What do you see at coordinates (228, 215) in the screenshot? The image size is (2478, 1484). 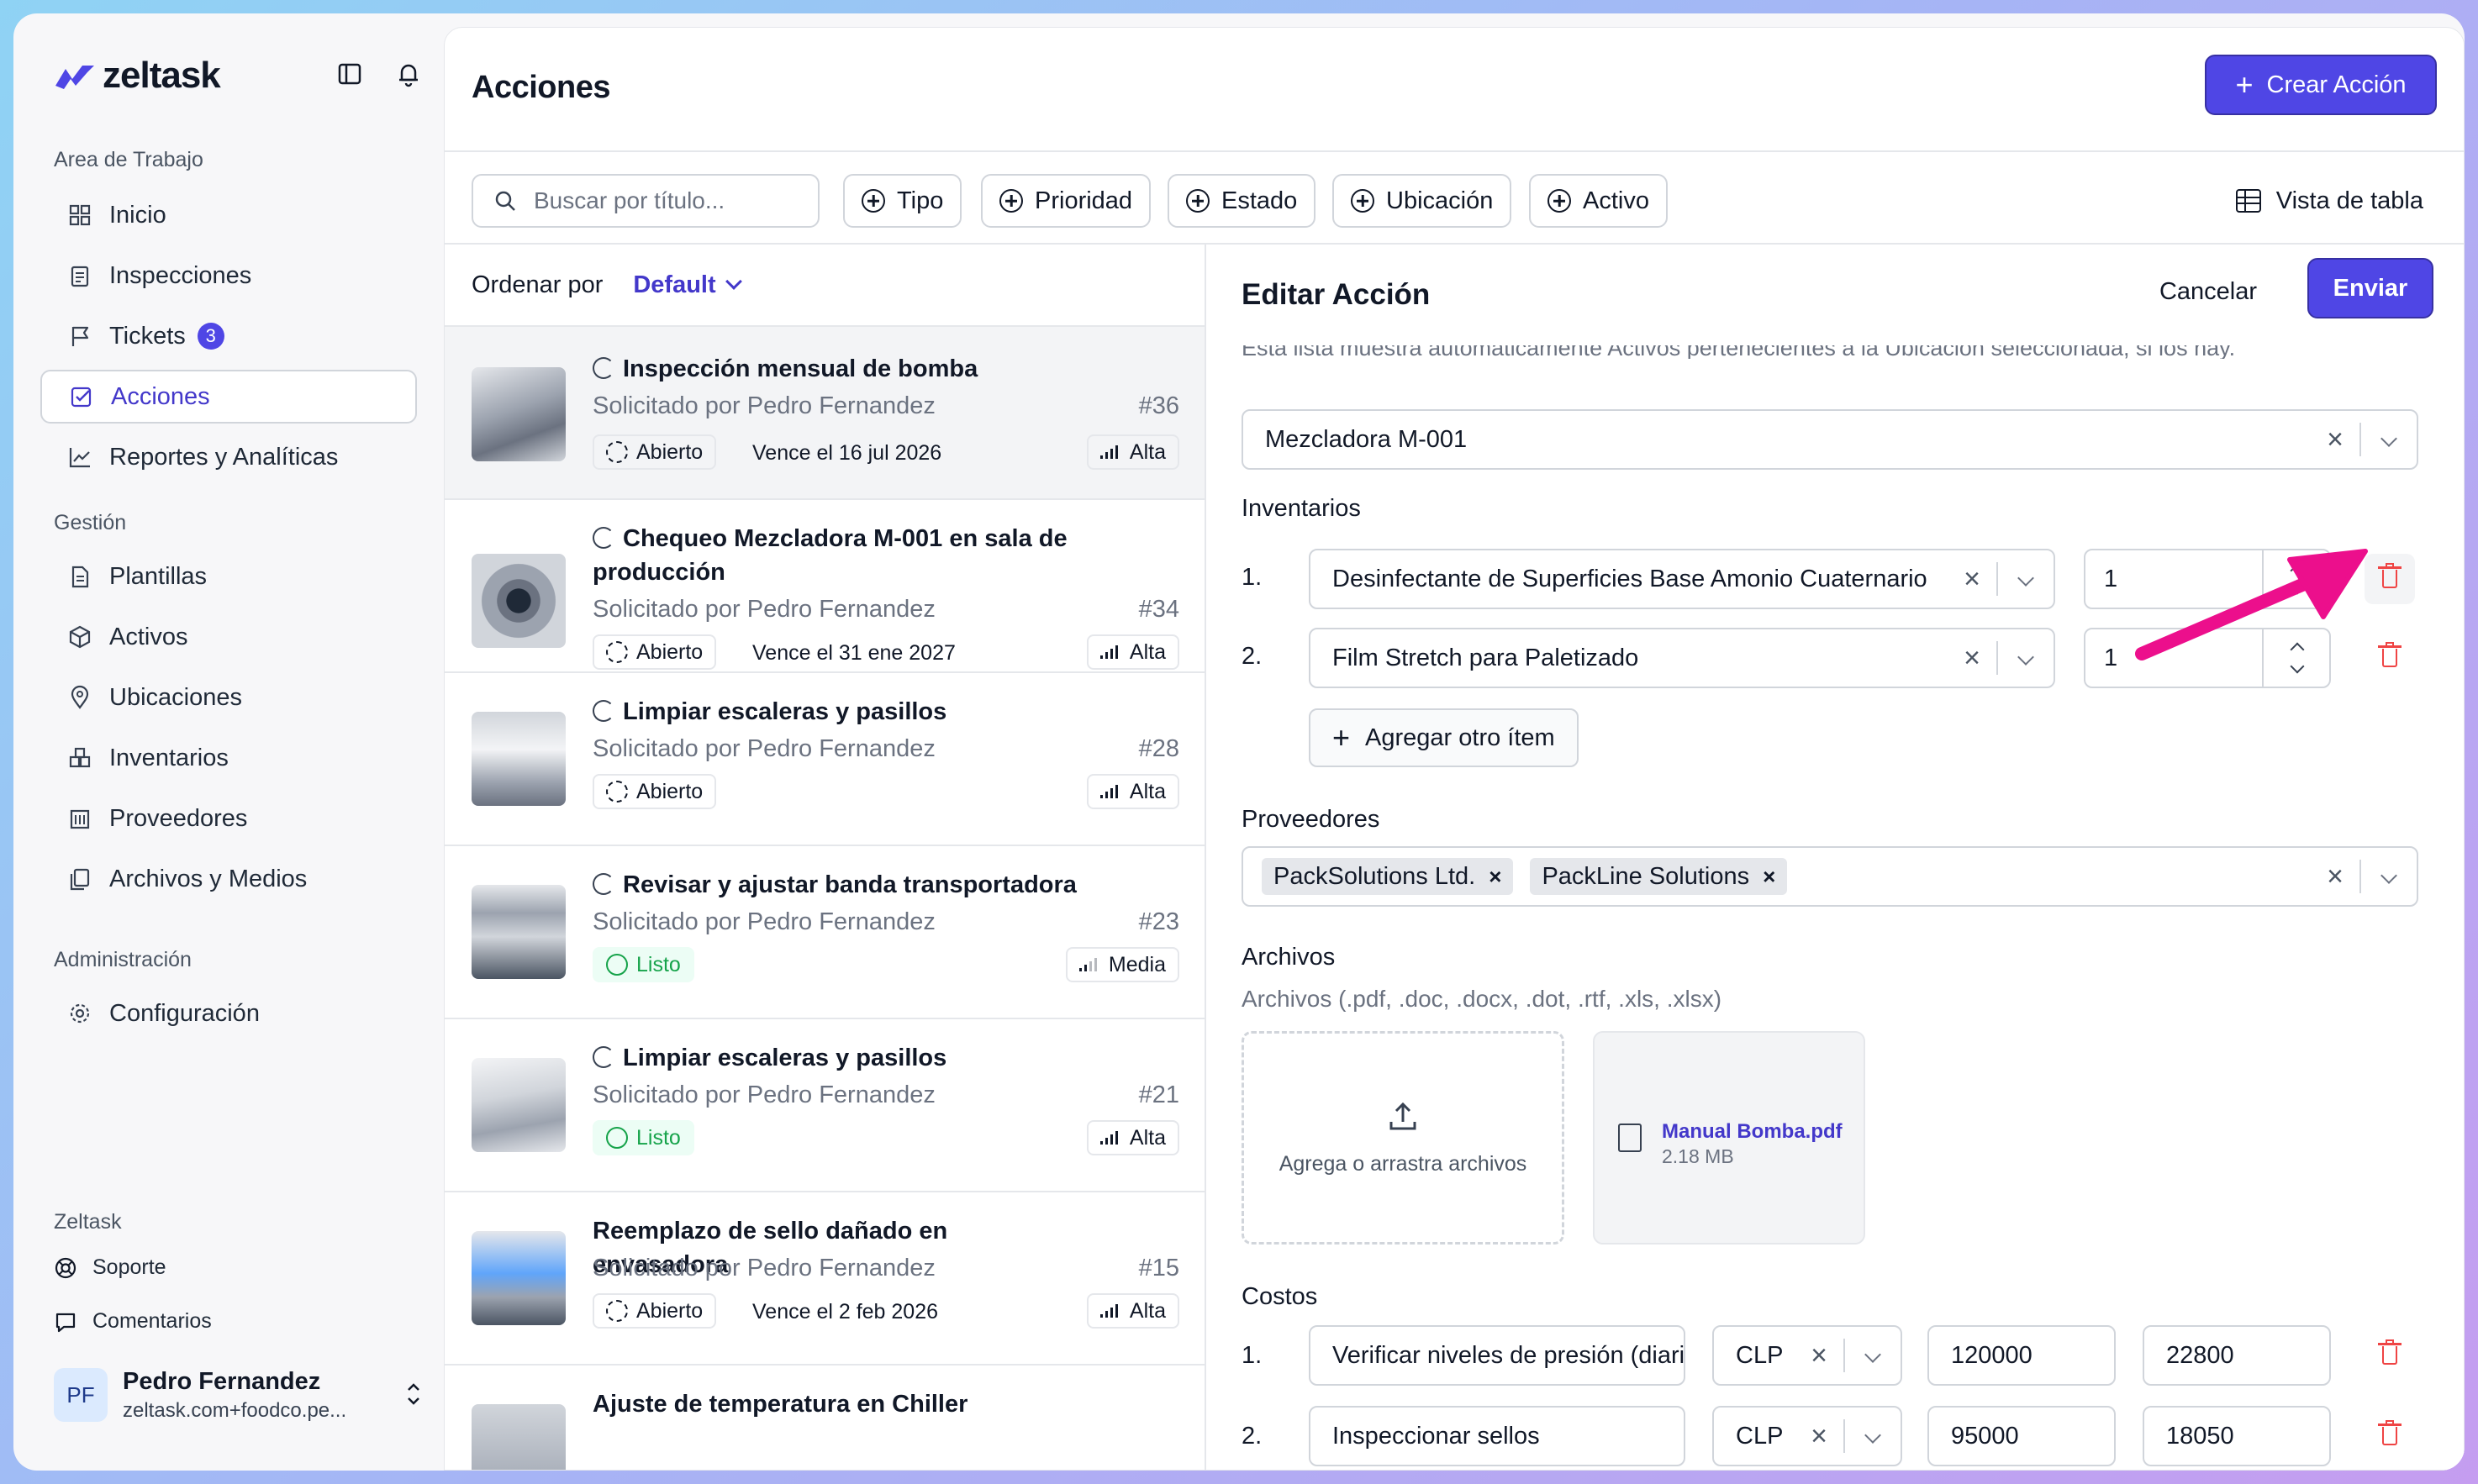 I see `sidebar-item-inicio: Inicio` at bounding box center [228, 215].